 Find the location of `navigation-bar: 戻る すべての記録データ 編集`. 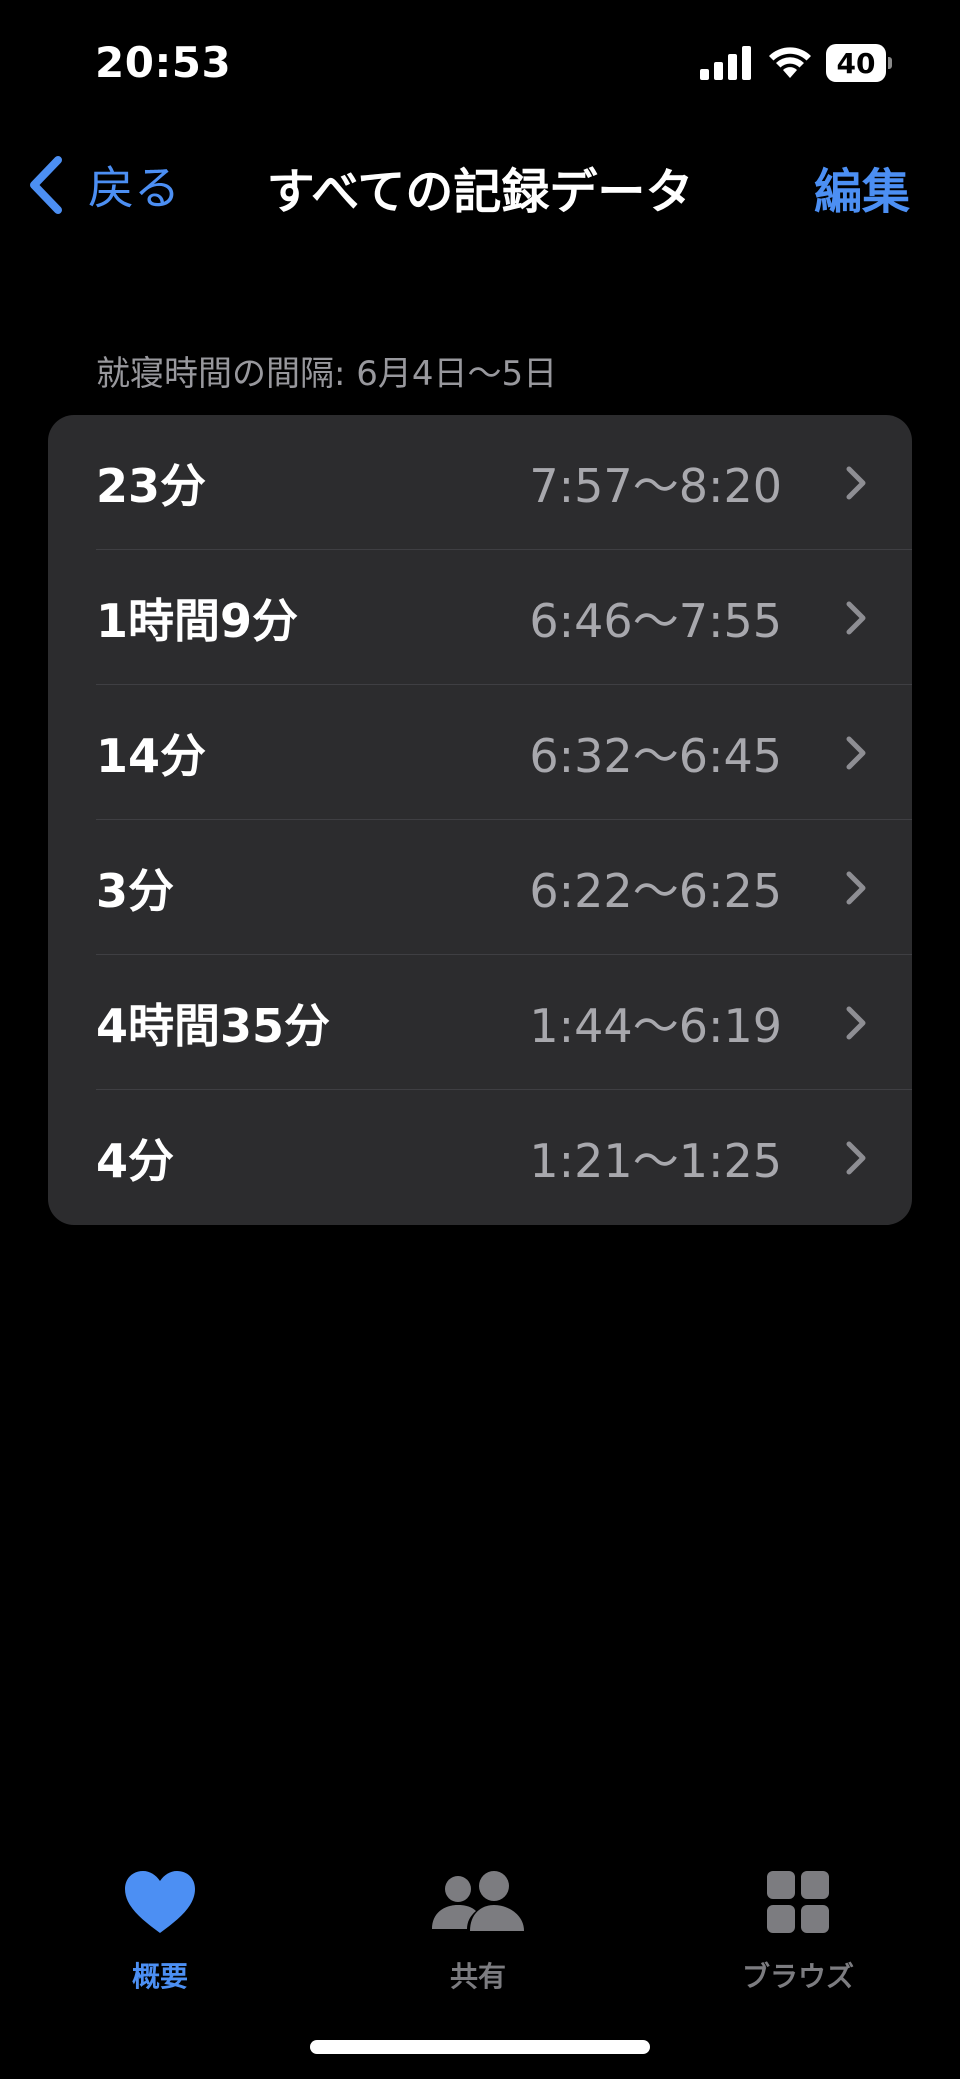

navigation-bar: 戻る すべての記録データ 編集 is located at coordinates (480, 185).